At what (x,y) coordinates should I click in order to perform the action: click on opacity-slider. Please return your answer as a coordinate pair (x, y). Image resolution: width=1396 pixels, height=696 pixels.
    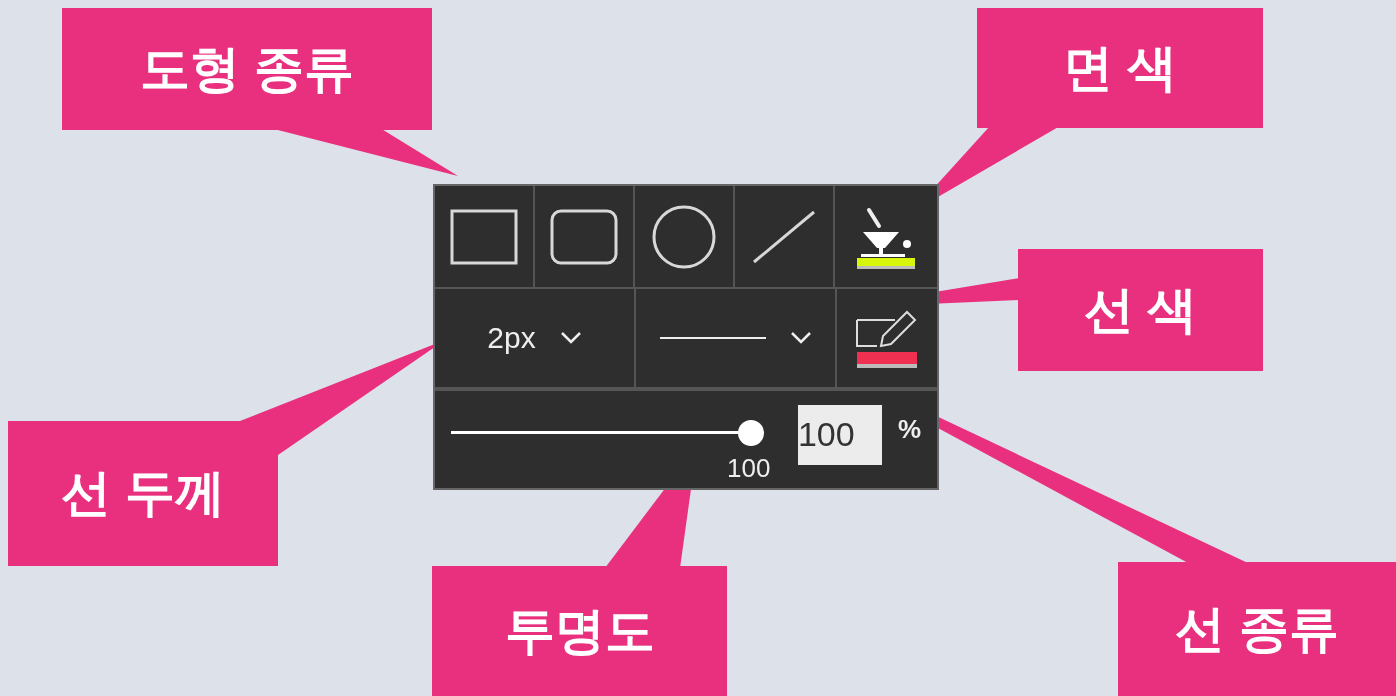
    Looking at the image, I should click on (607, 432).